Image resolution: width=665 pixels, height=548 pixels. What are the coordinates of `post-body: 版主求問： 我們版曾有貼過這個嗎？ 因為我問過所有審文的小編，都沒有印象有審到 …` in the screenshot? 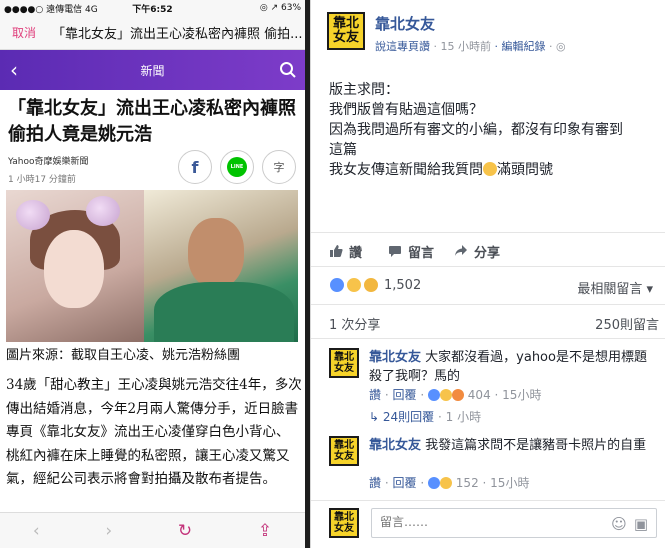 It's located at (494, 130).